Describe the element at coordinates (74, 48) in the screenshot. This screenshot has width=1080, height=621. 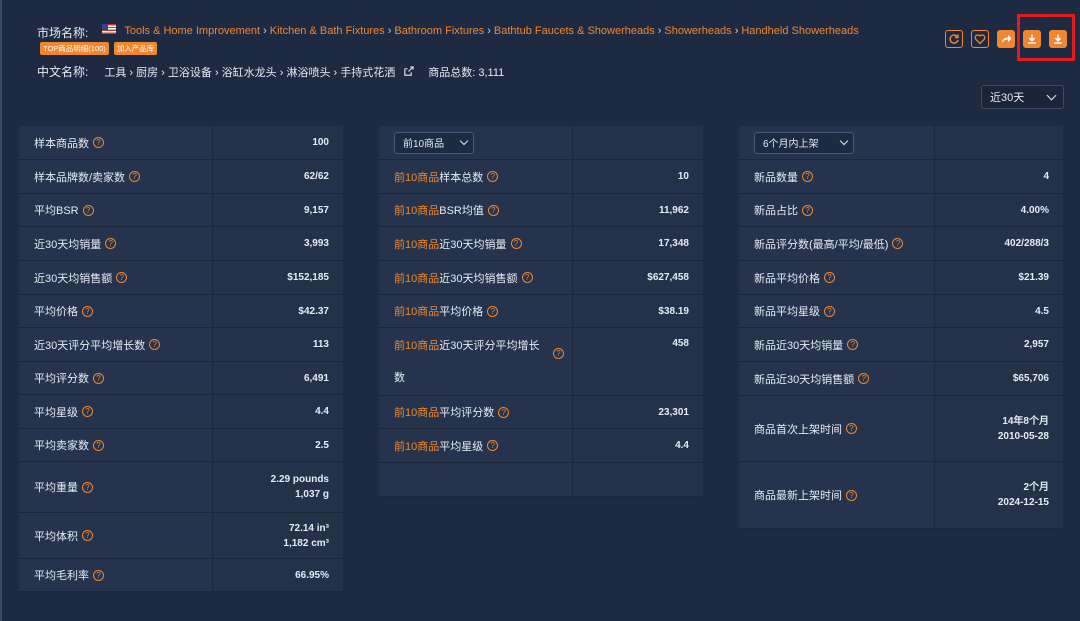
I see `top-products-badge: TOP商品明细(100)` at that location.